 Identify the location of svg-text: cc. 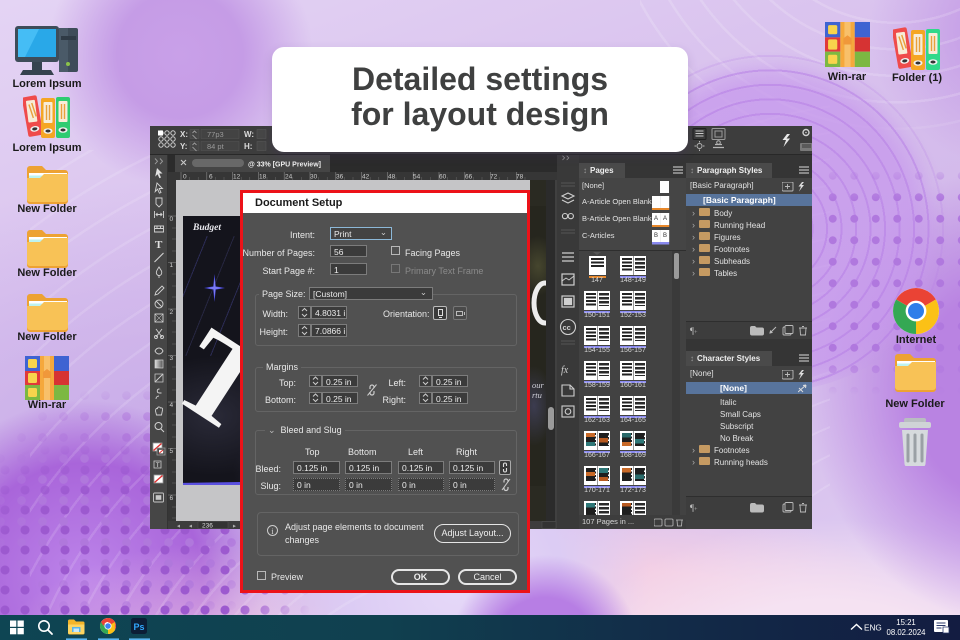
(567, 327).